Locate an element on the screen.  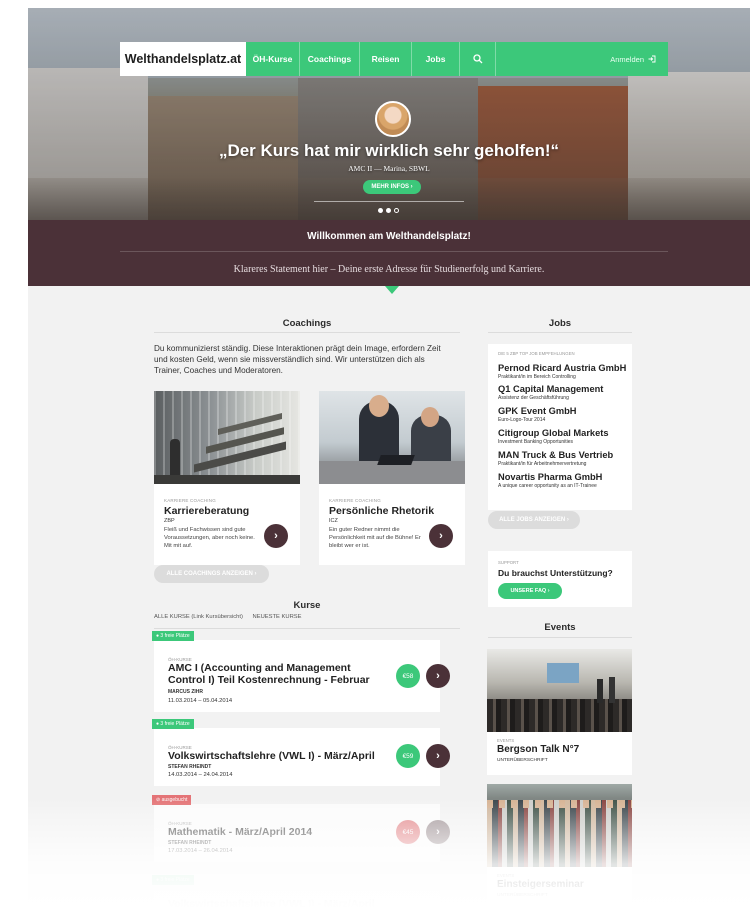
coaching-provider: ICZ is located at coordinates (333, 521).